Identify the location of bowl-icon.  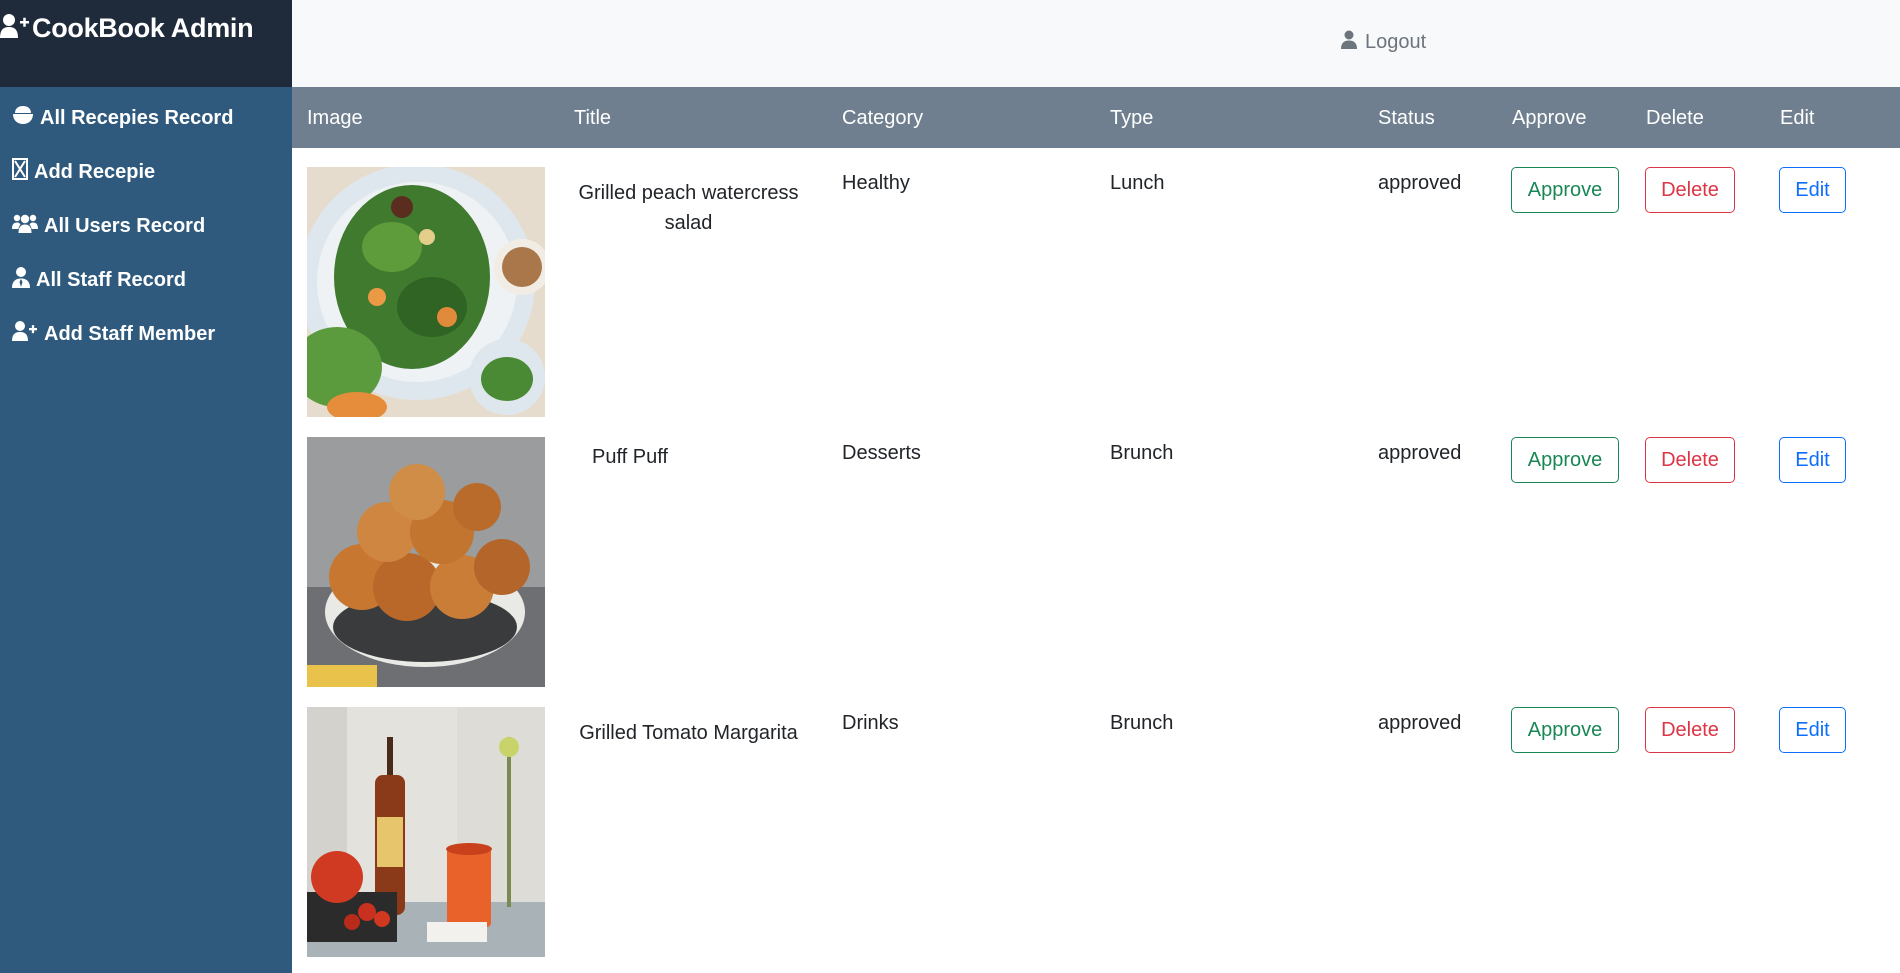
(26, 118).